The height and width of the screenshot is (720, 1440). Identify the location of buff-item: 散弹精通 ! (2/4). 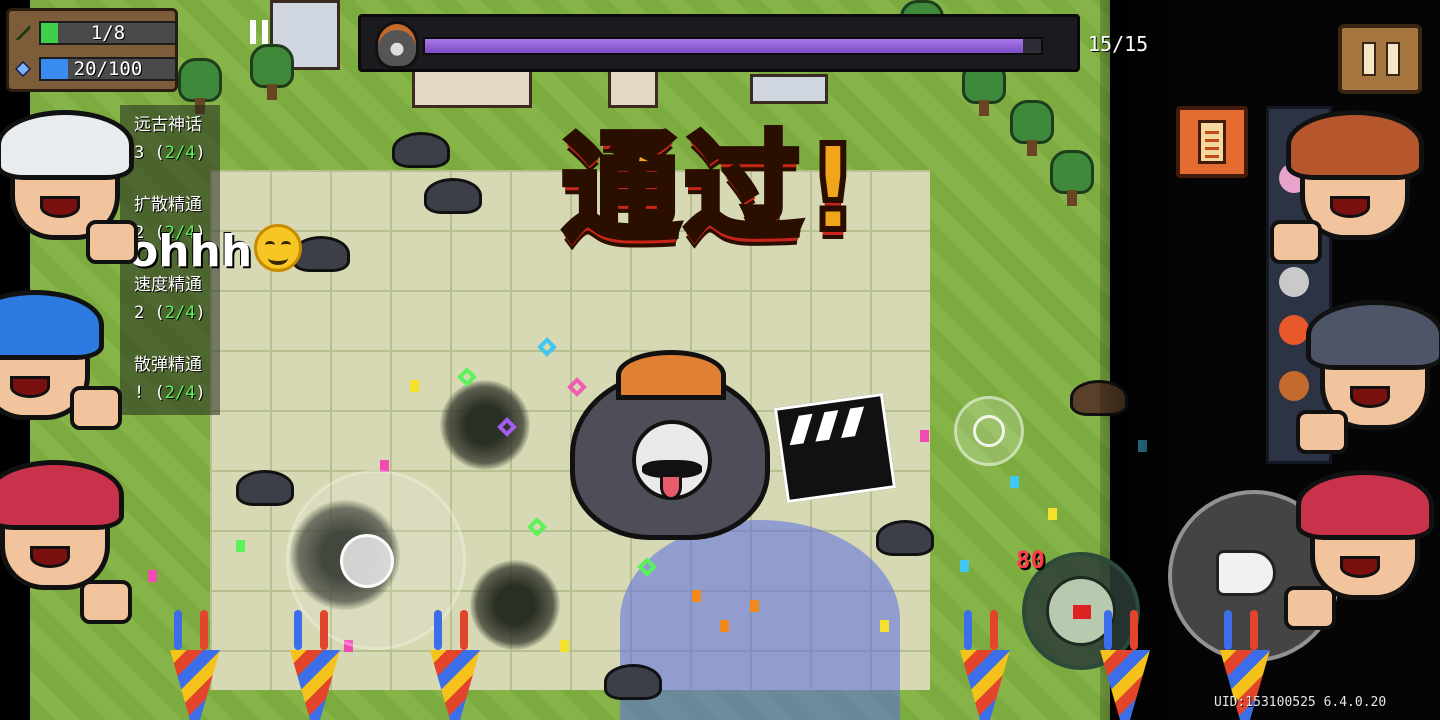
(194, 379).